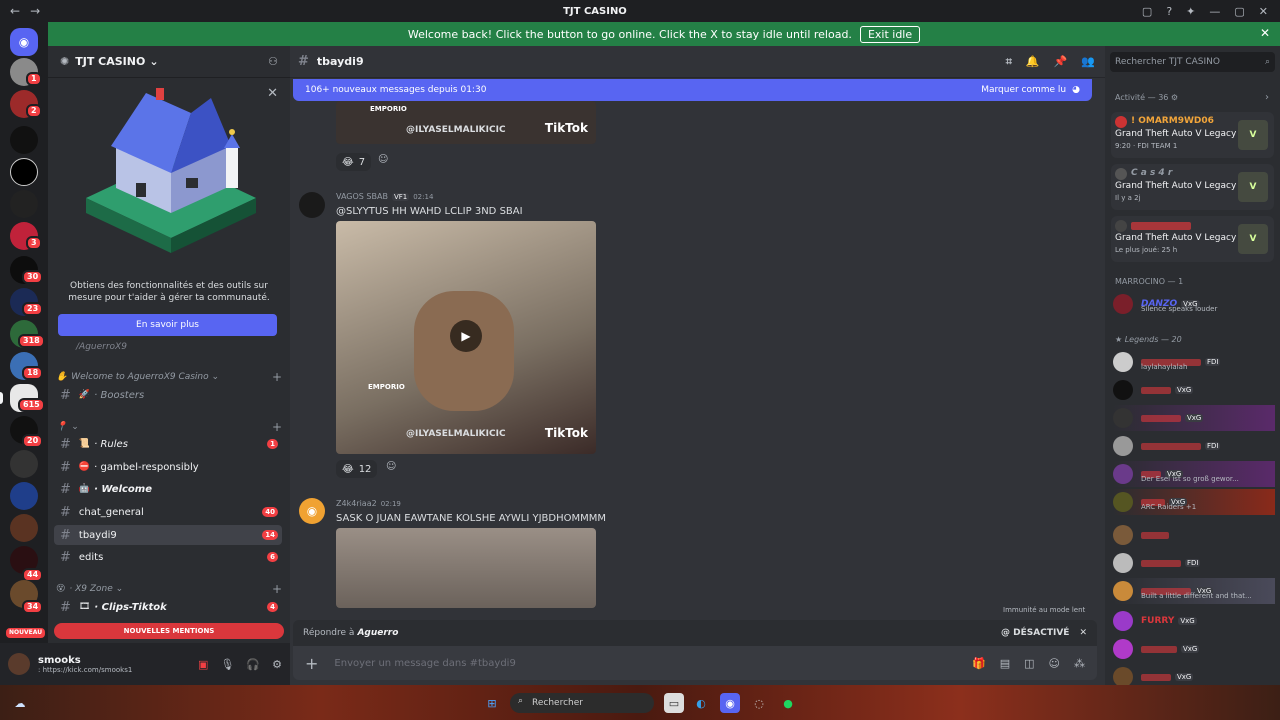 The image size is (1280, 720). I want to click on taskbar-search: ⌕ Rechercher, so click(582, 703).